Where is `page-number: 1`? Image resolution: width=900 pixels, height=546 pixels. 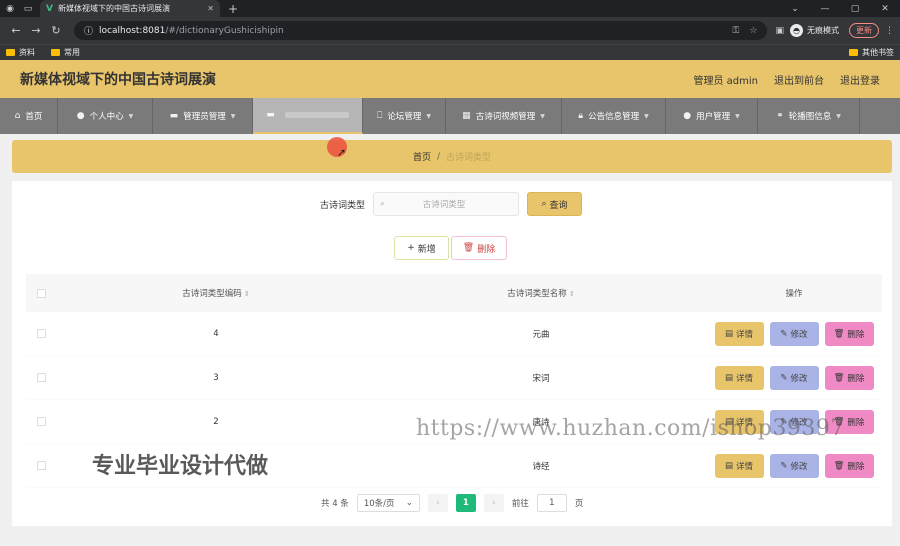 page-number: 1 is located at coordinates (465, 503).